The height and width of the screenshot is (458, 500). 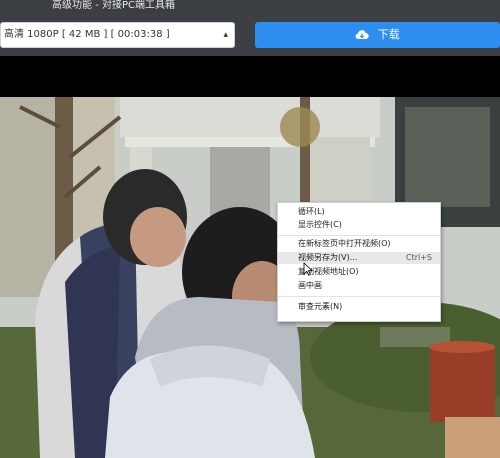 I want to click on menu-item-show-controls-label: 显示控件(C), so click(x=320, y=224).